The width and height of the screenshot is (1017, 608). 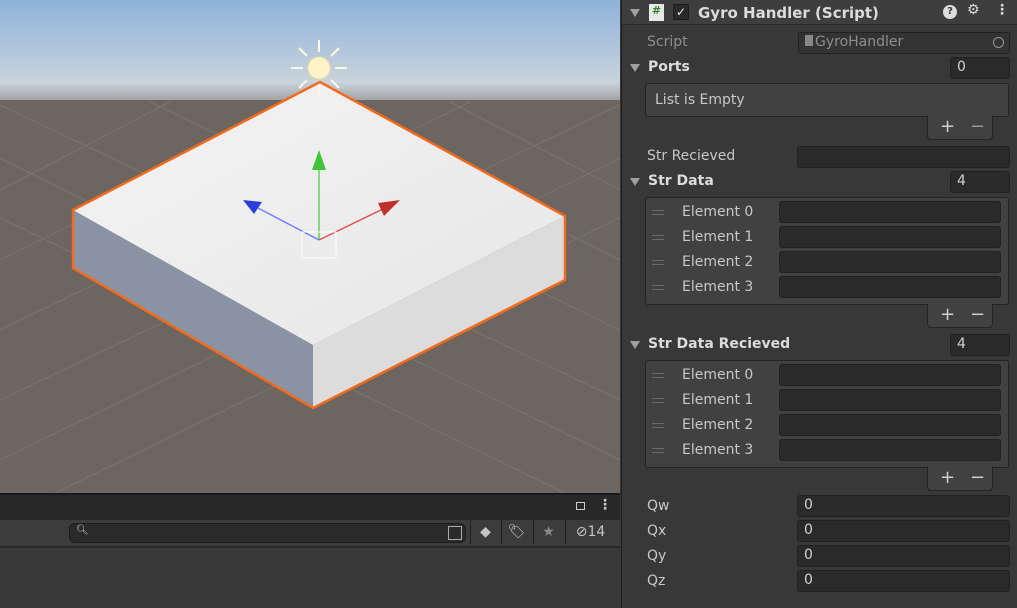 What do you see at coordinates (980, 68) in the screenshot?
I see `ports-size-field: 0` at bounding box center [980, 68].